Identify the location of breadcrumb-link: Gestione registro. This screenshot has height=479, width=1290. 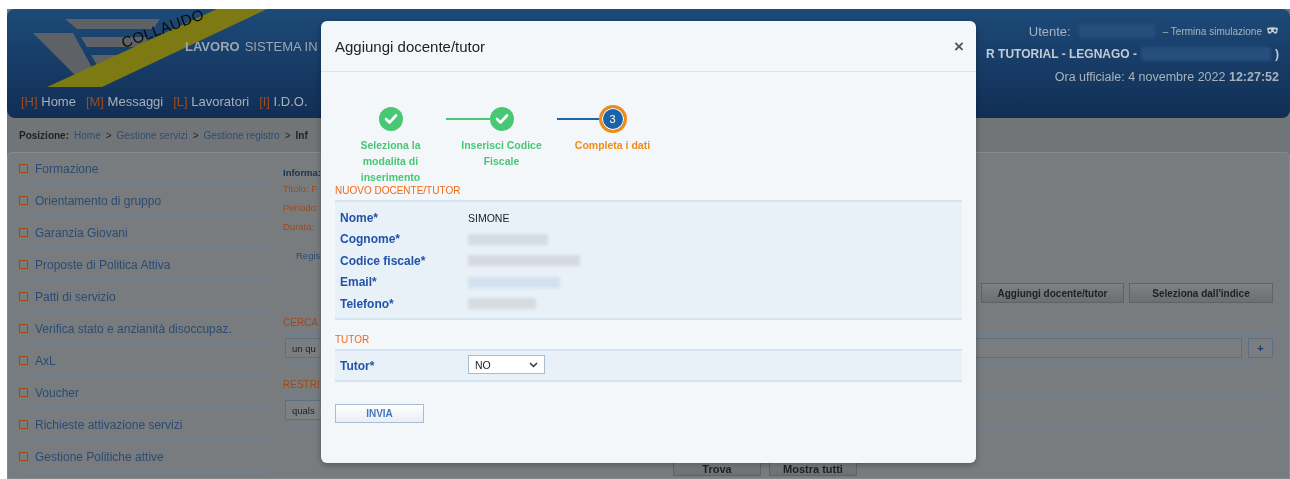
(241, 135).